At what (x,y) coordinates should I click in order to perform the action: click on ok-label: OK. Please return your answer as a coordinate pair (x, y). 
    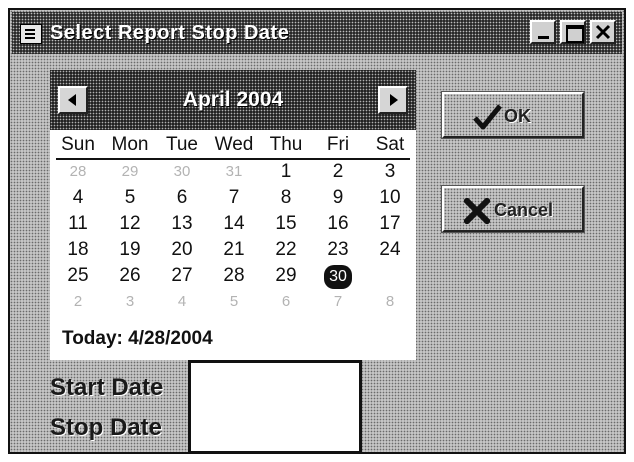
    Looking at the image, I should click on (517, 116).